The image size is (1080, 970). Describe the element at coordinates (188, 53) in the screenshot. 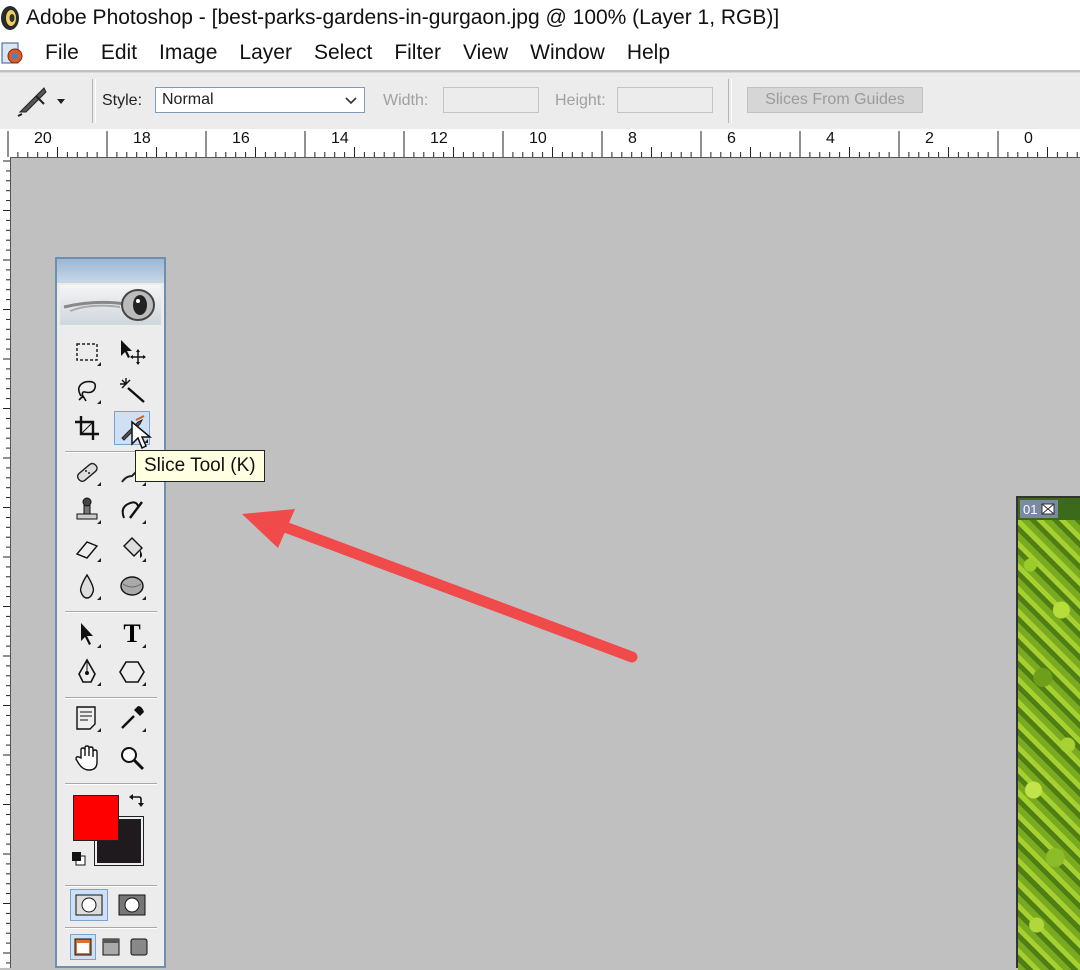

I see `menu-image: Image` at that location.